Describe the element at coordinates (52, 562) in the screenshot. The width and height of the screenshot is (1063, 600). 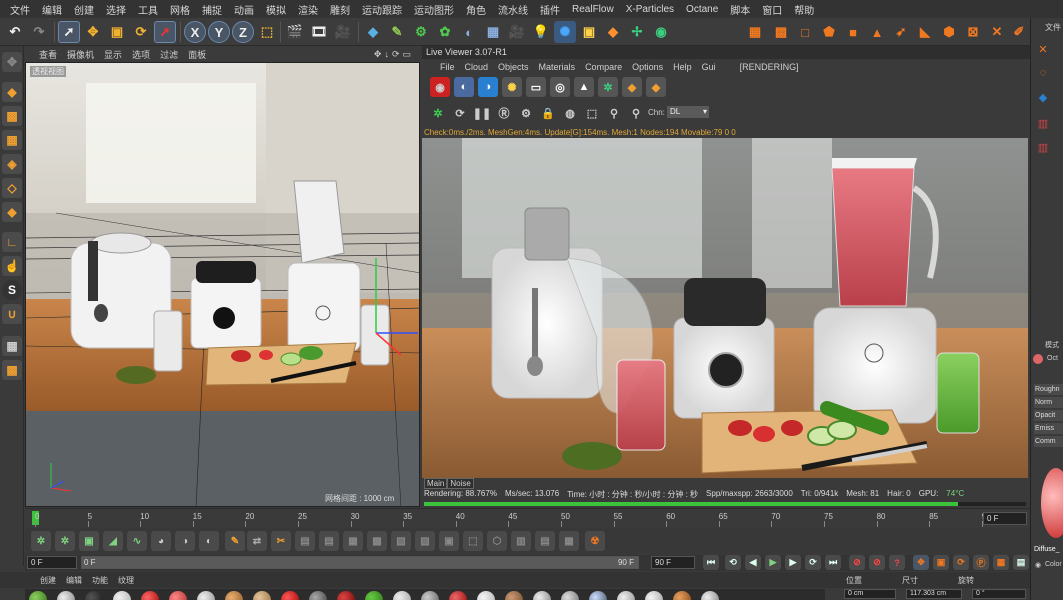
I see `frame-start-field: 0 F` at that location.